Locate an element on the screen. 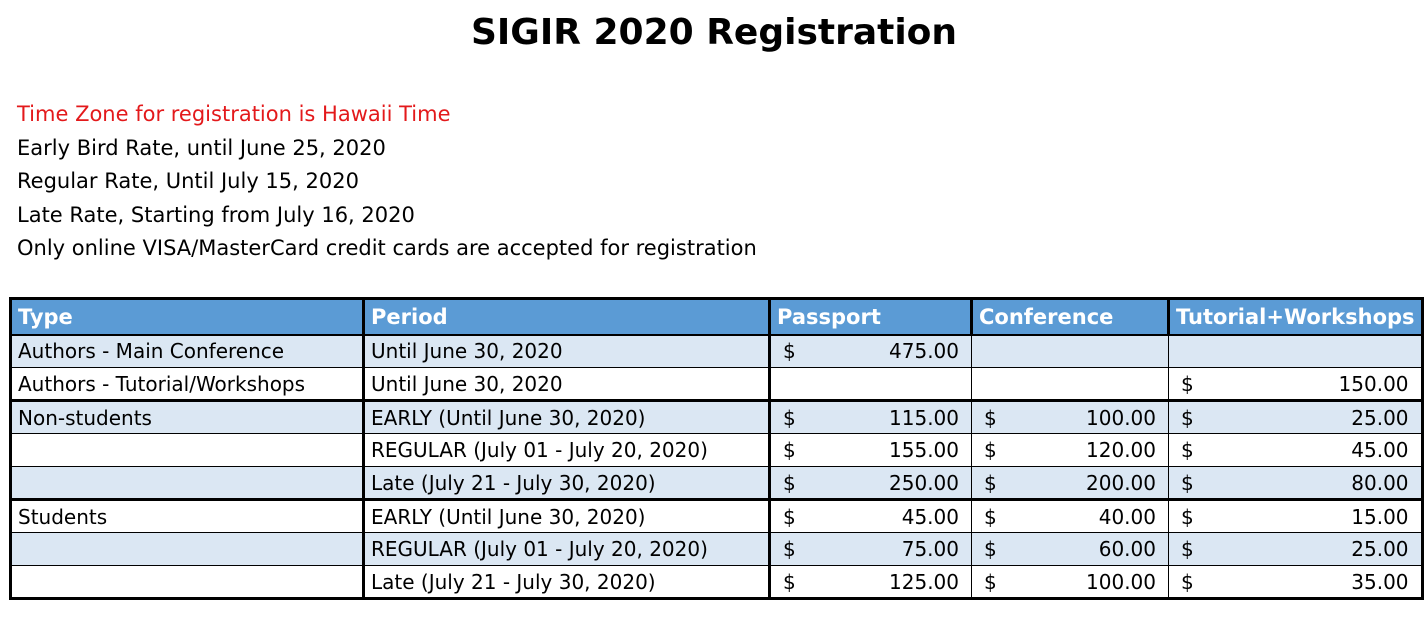 Image resolution: width=1428 pixels, height=620 pixels. cell-passport-fee: $475.00 is located at coordinates (870, 351).